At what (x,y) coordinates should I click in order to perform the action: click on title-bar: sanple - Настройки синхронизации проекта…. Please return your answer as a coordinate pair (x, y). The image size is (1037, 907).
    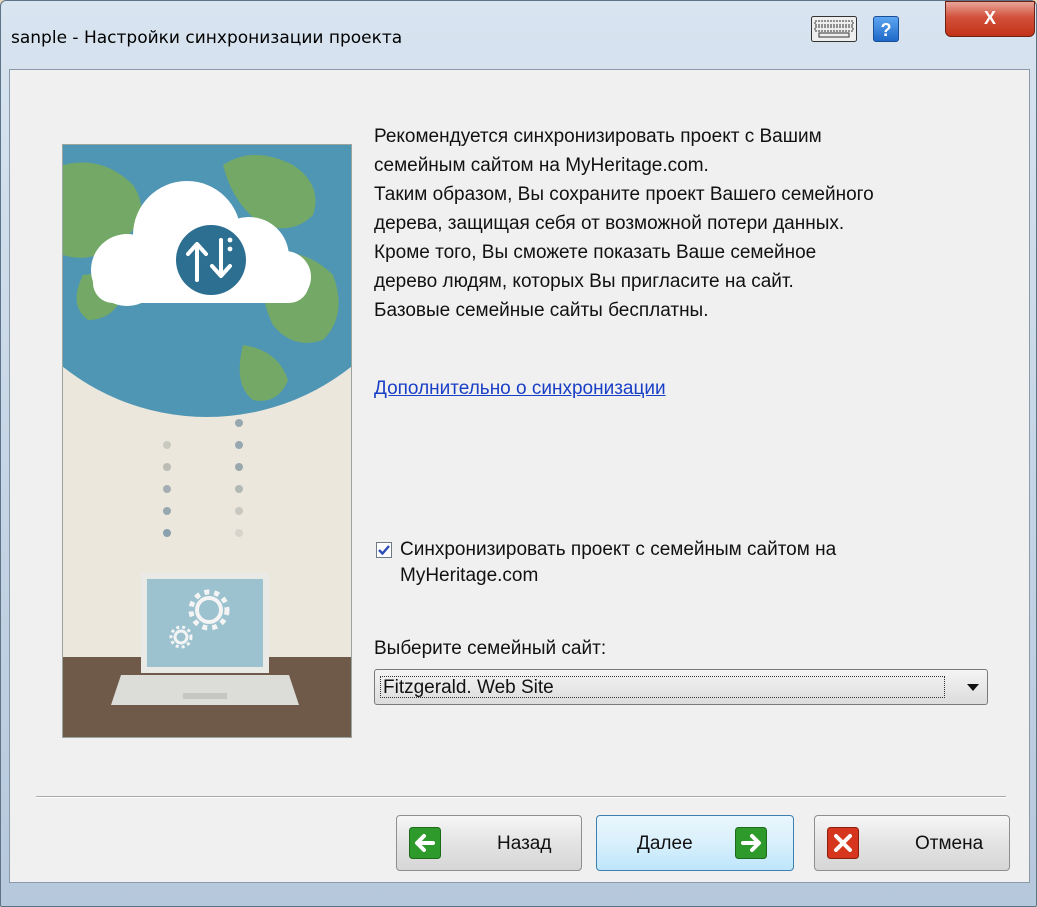
    Looking at the image, I should click on (518, 36).